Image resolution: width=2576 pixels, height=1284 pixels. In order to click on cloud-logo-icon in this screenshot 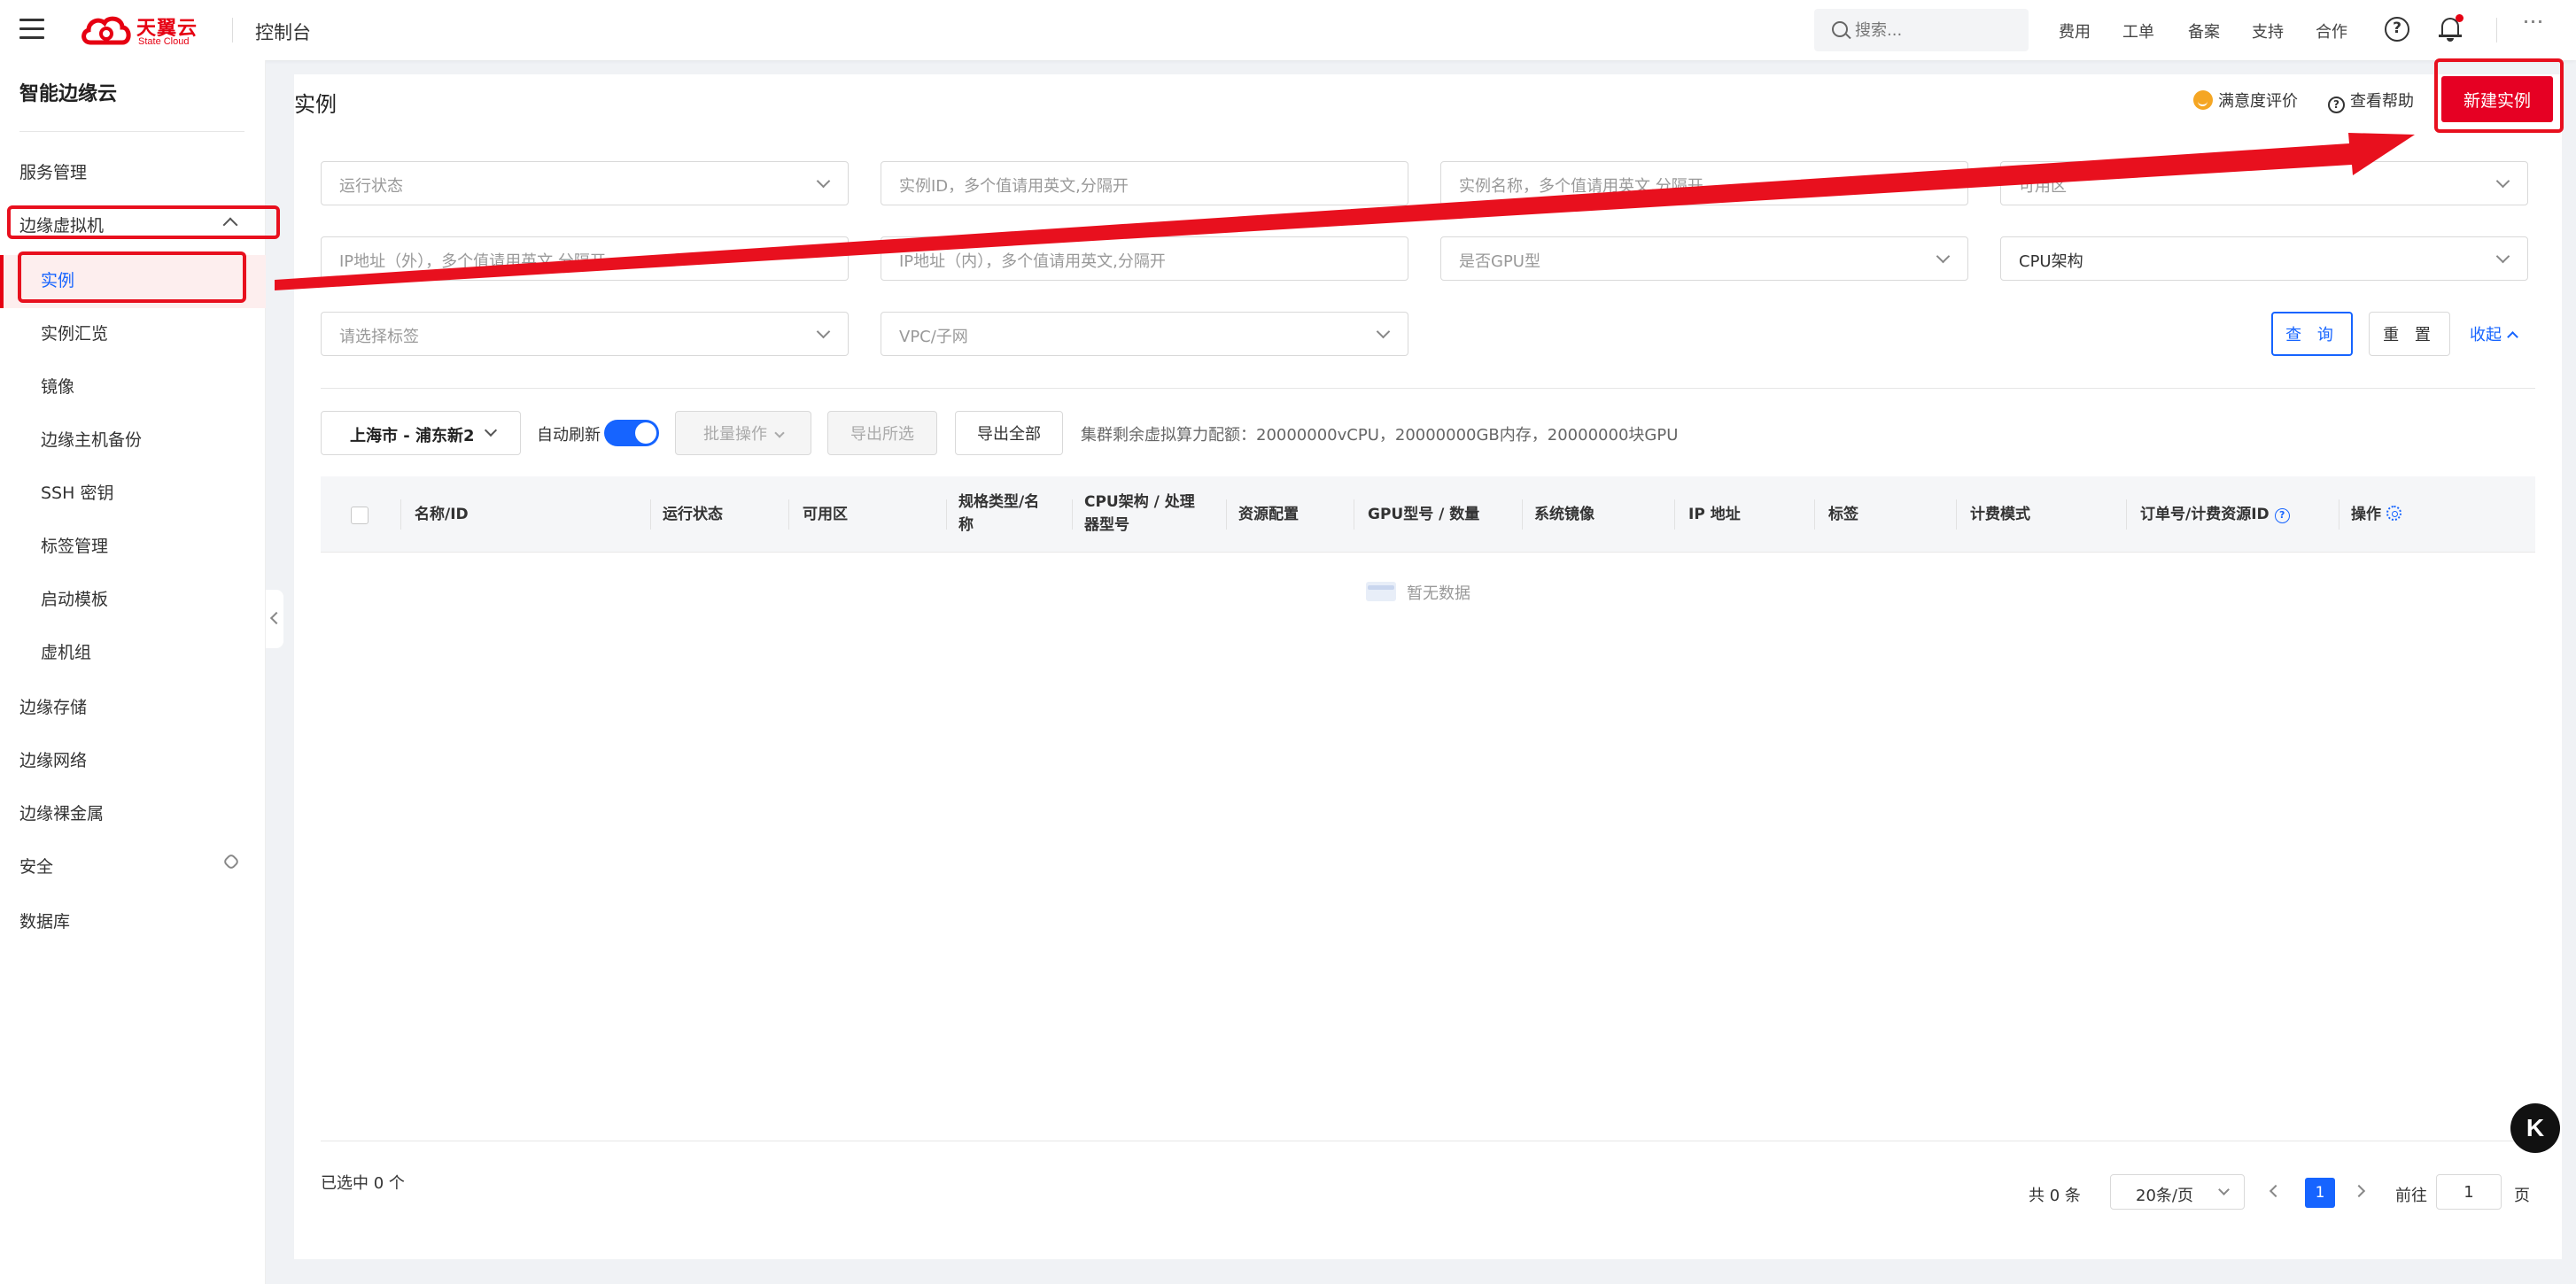, I will do `click(106, 30)`.